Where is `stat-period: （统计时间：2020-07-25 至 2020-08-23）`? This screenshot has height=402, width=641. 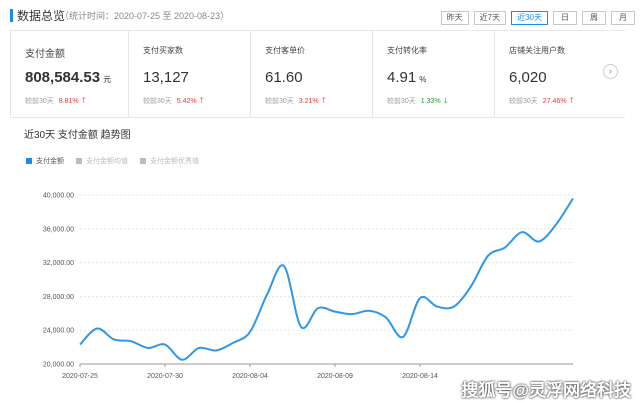 stat-period: （统计时间：2020-07-25 至 2020-08-23） is located at coordinates (145, 16).